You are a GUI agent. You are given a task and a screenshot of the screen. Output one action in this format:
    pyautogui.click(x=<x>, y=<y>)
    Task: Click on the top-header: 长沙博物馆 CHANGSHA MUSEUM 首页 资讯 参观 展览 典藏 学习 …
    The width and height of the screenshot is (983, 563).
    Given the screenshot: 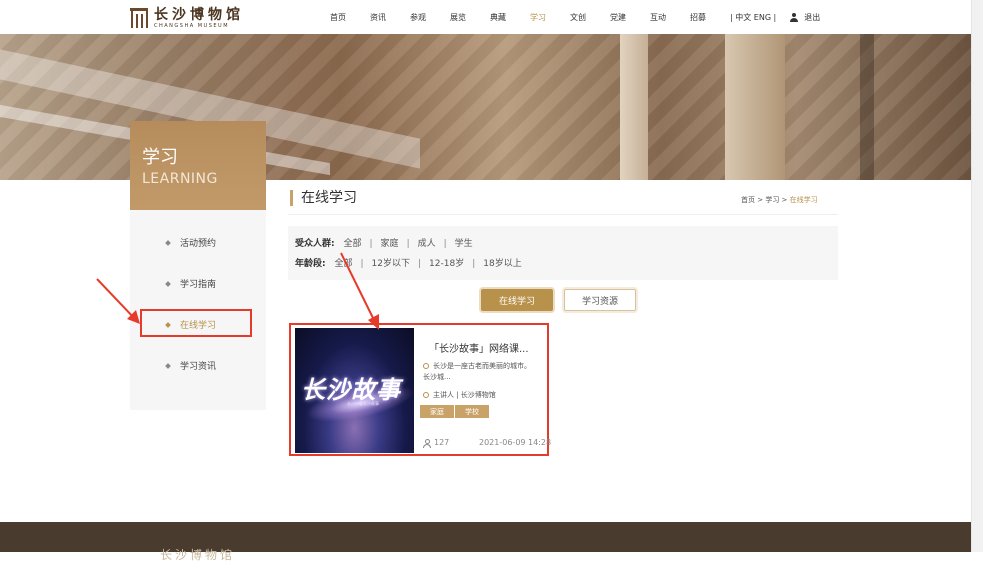 What is the action you would take?
    pyautogui.click(x=486, y=17)
    